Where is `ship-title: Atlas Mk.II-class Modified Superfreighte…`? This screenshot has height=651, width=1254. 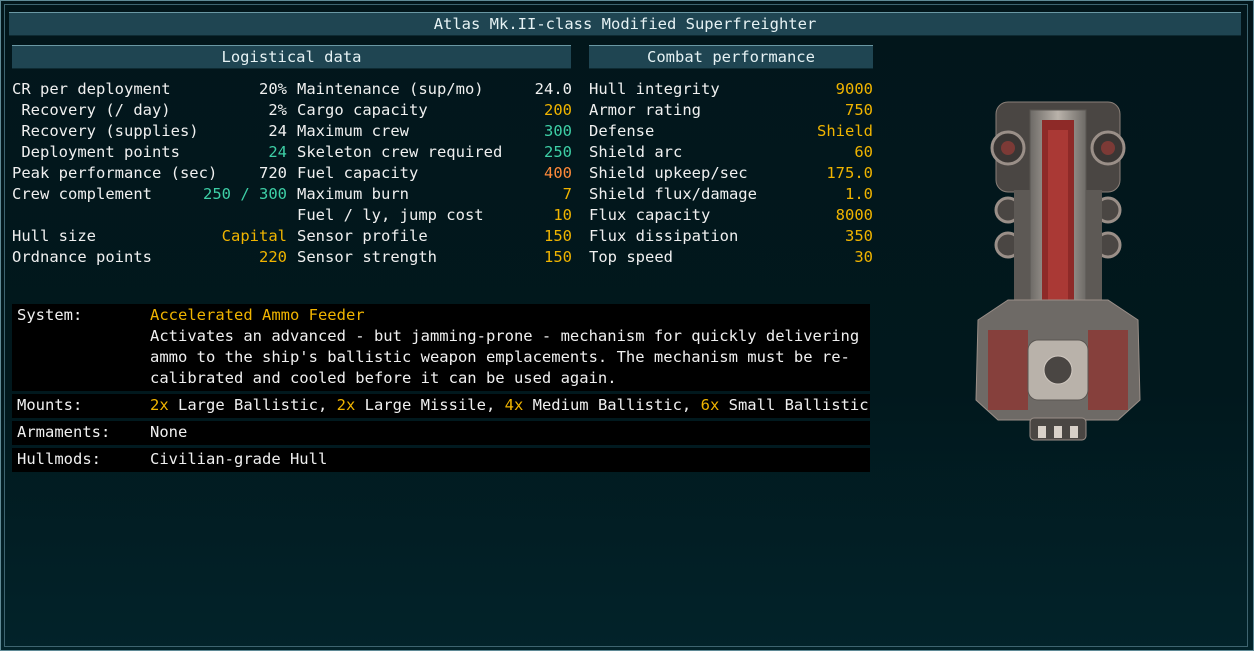 ship-title: Atlas Mk.II-class Modified Superfreighte… is located at coordinates (625, 24).